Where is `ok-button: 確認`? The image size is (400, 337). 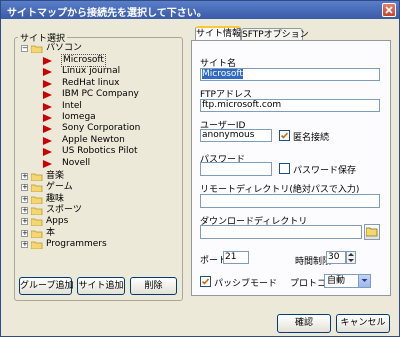
ok-button: 確認 is located at coordinates (304, 323).